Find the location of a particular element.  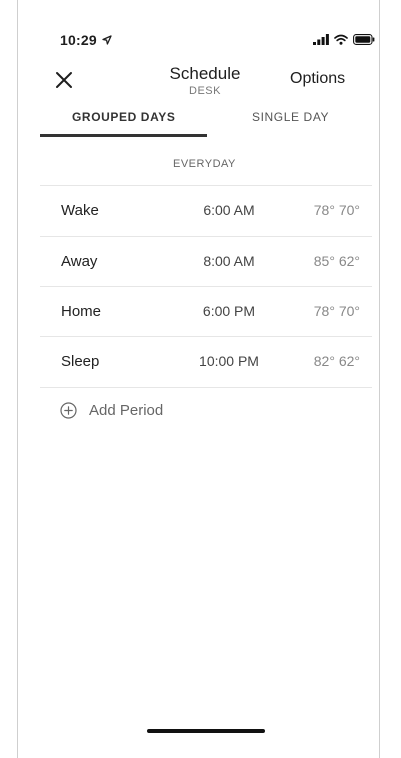

period-row-away: Away 8:00 AM 85° 62° is located at coordinates (206, 262).